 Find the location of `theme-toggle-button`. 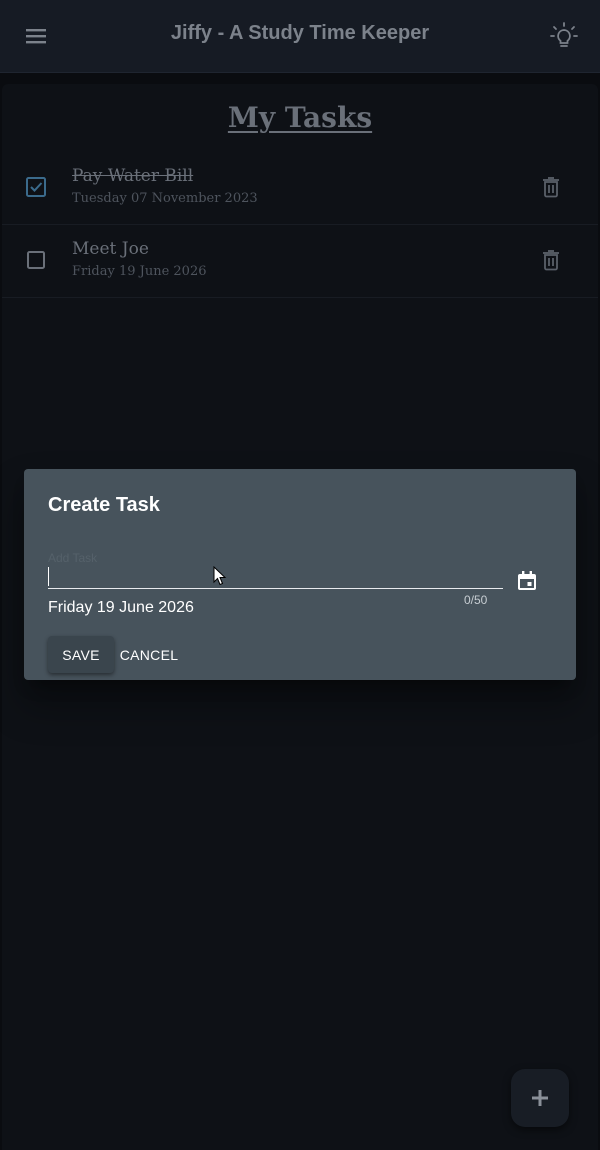

theme-toggle-button is located at coordinates (564, 36).